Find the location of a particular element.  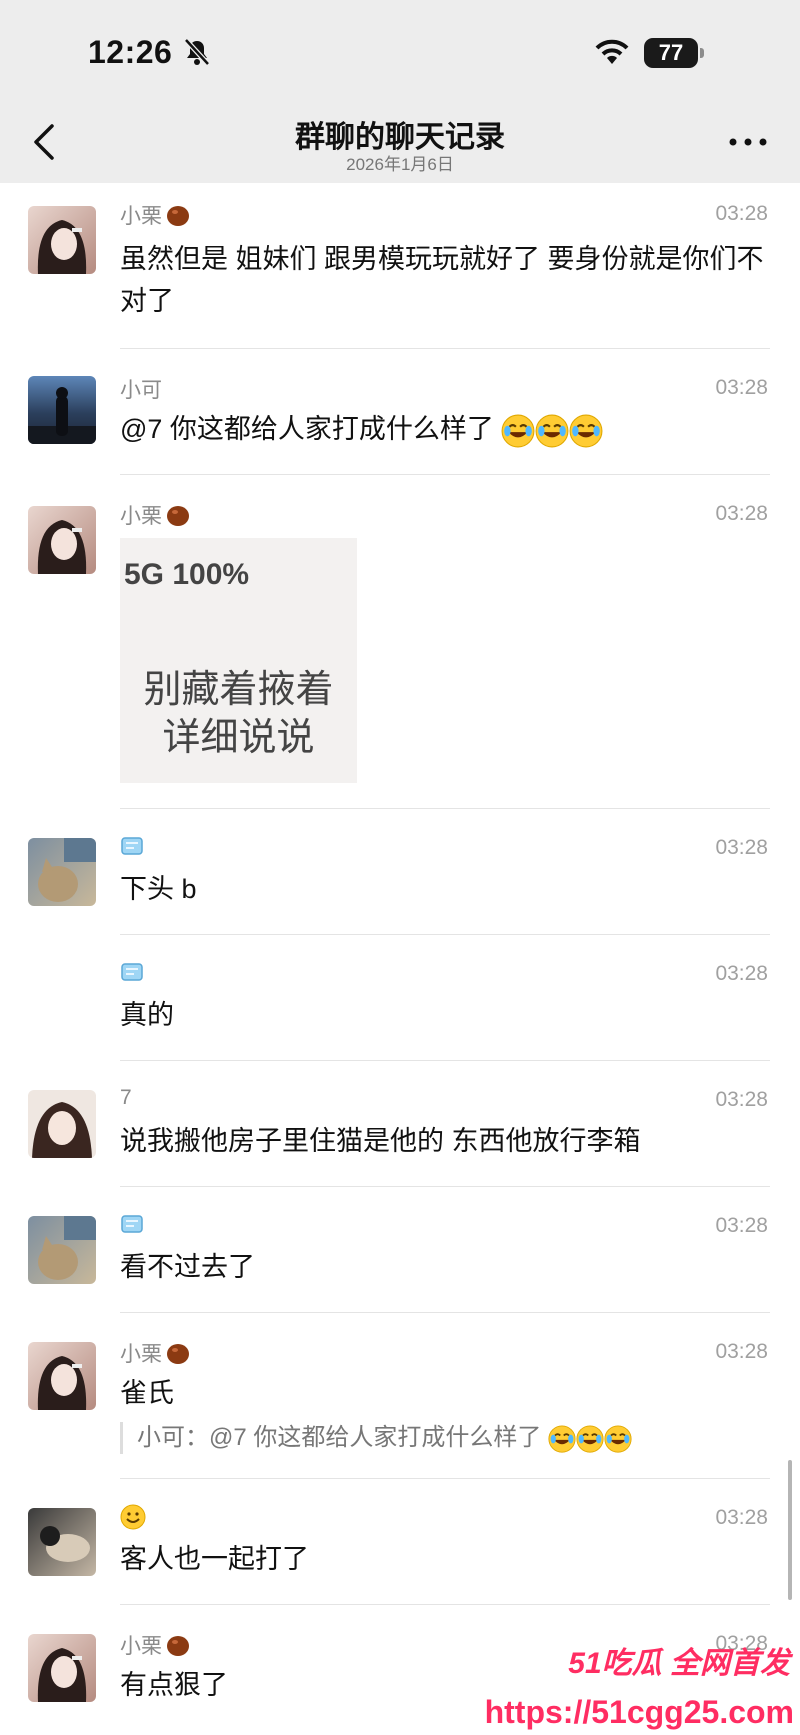

message-text: 雀氏 is located at coordinates (147, 1393).